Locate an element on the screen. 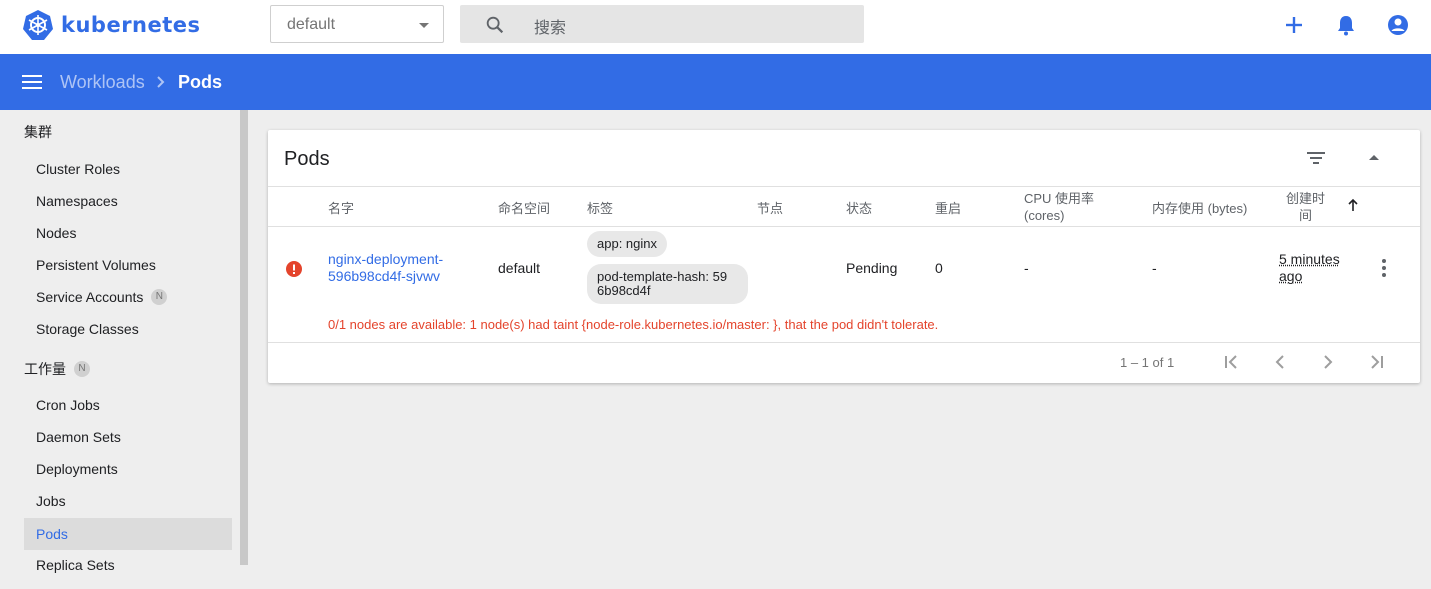 Image resolution: width=1431 pixels, height=589 pixels. column-header-labels: 标签 is located at coordinates (600, 208).